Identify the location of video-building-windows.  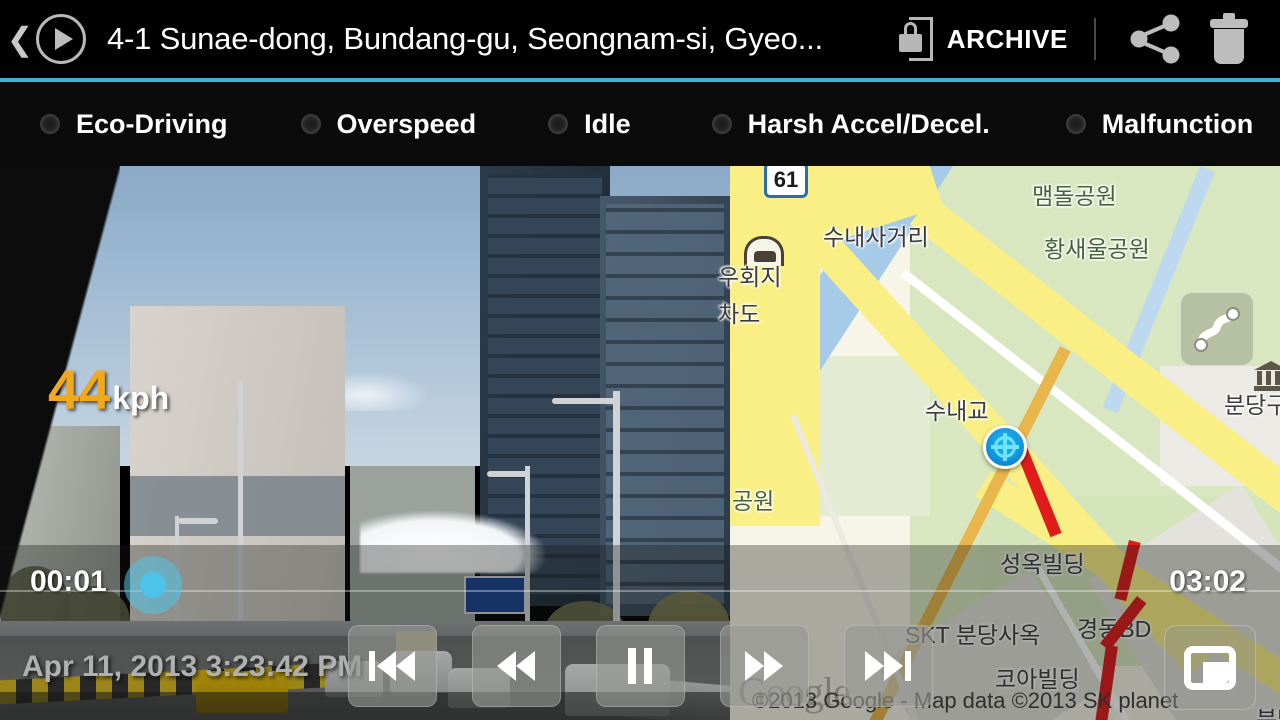
(665, 404).